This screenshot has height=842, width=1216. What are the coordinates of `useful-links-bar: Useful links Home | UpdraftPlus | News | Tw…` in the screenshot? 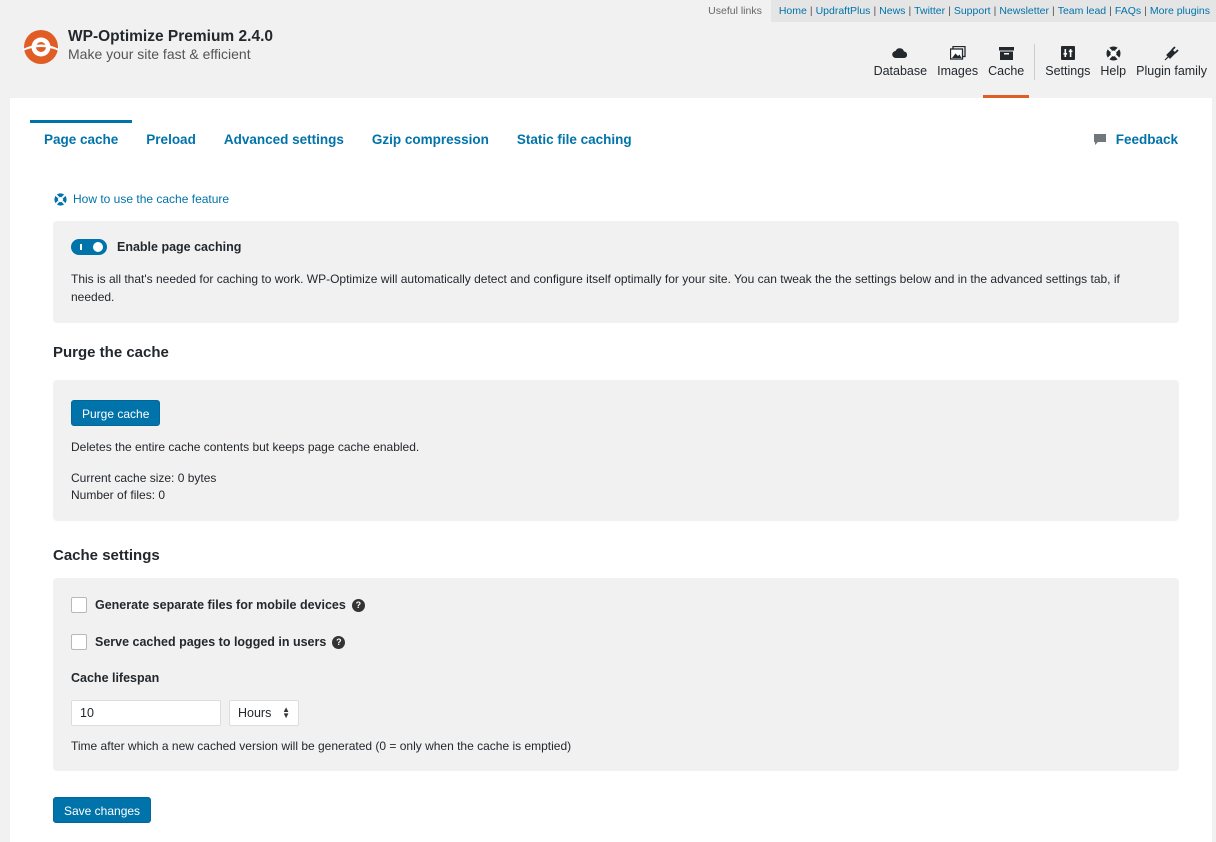 It's located at (957, 11).